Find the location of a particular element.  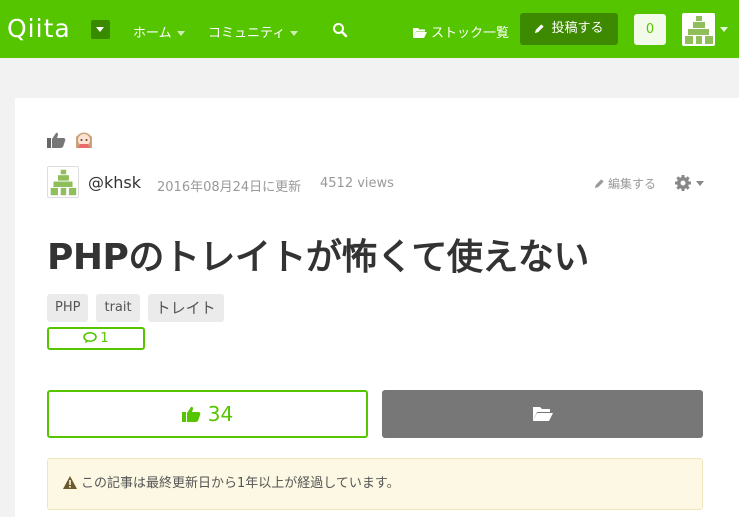

user-avatar-menu is located at coordinates (698, 29).